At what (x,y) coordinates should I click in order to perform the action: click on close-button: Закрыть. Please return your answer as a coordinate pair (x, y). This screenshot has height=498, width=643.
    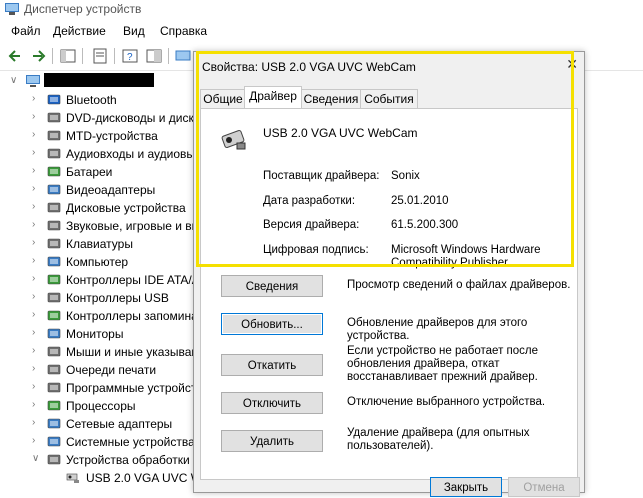
    Looking at the image, I should click on (466, 487).